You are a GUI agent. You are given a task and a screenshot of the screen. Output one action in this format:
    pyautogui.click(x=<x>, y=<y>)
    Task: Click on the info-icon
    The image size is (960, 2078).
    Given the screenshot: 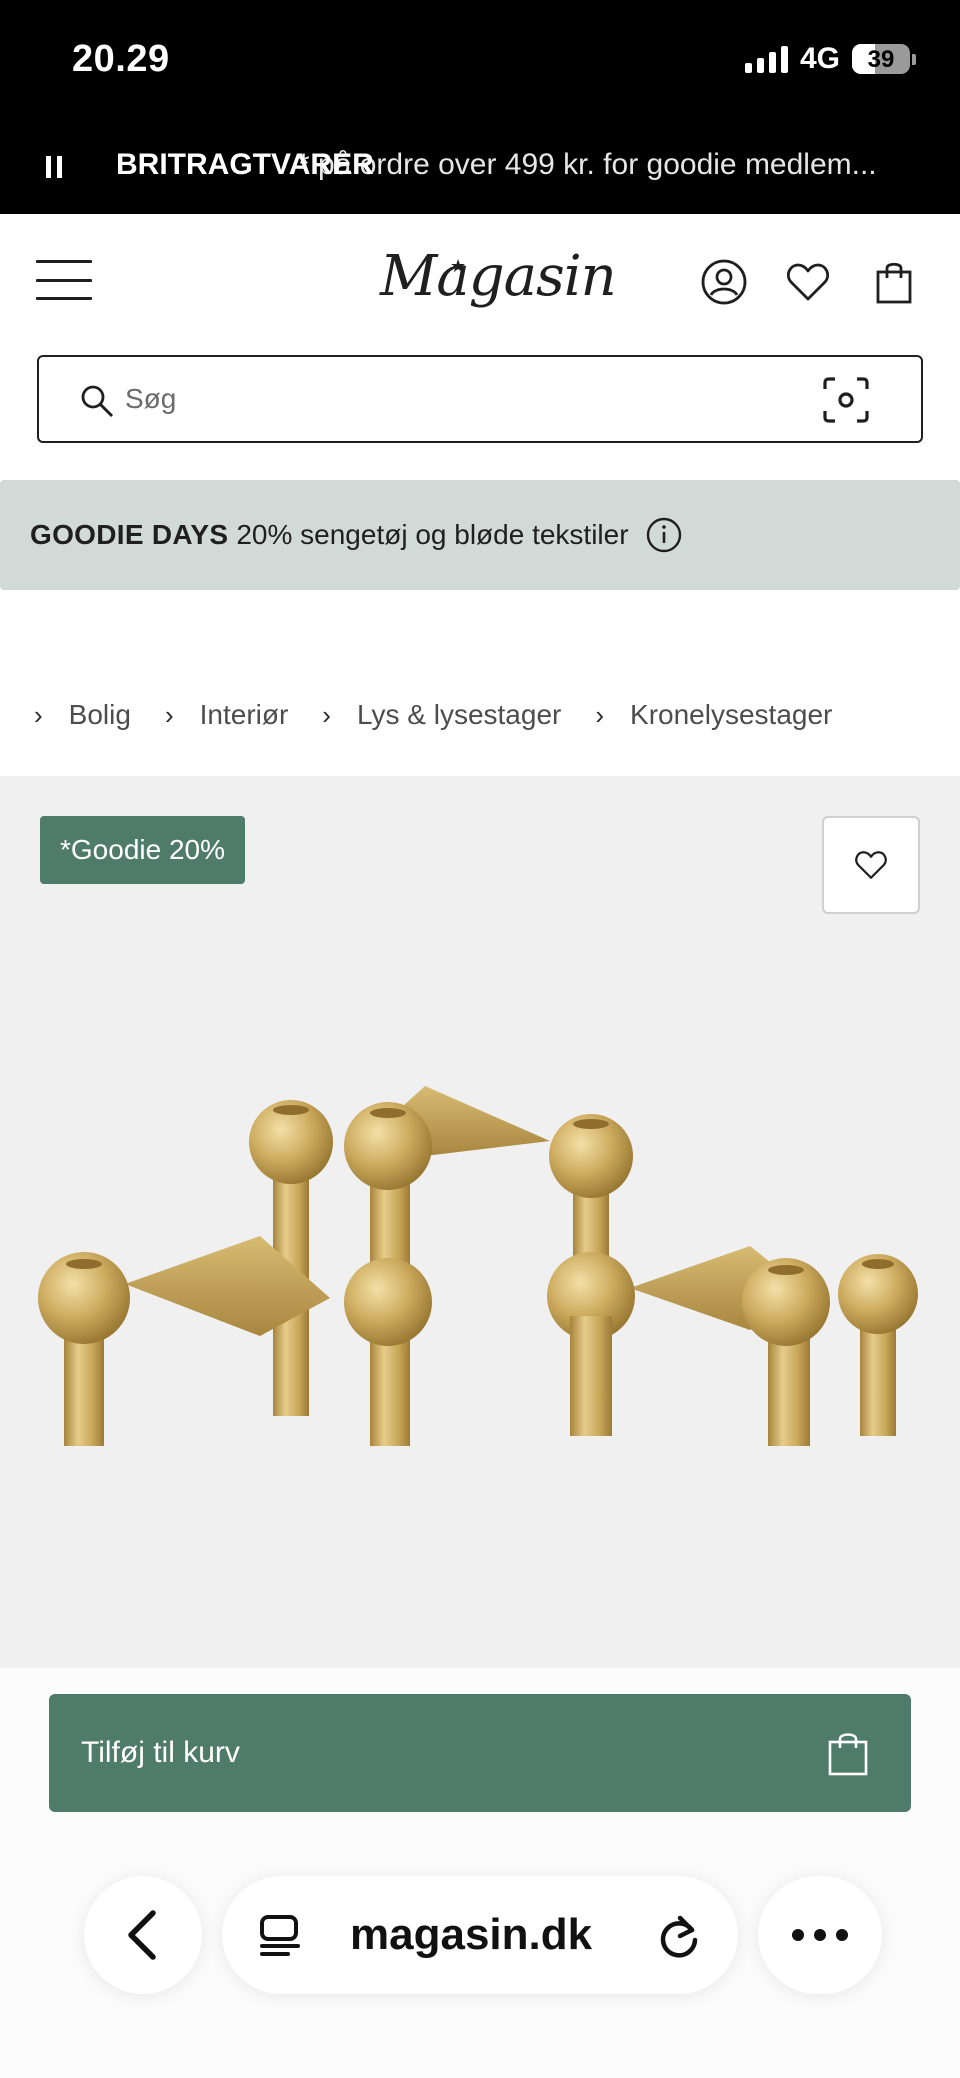 What is the action you would take?
    pyautogui.click(x=664, y=535)
    